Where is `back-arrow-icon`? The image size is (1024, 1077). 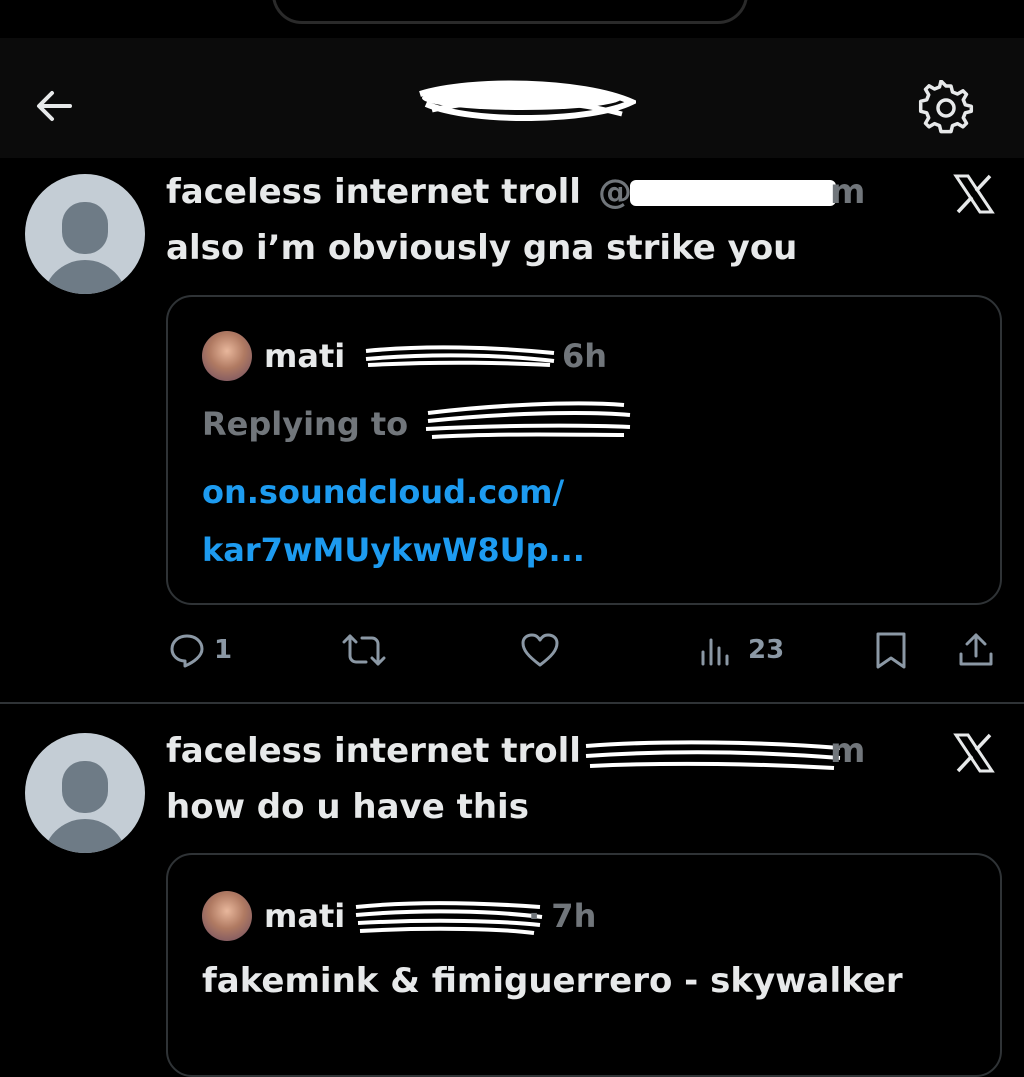 back-arrow-icon is located at coordinates (54, 106).